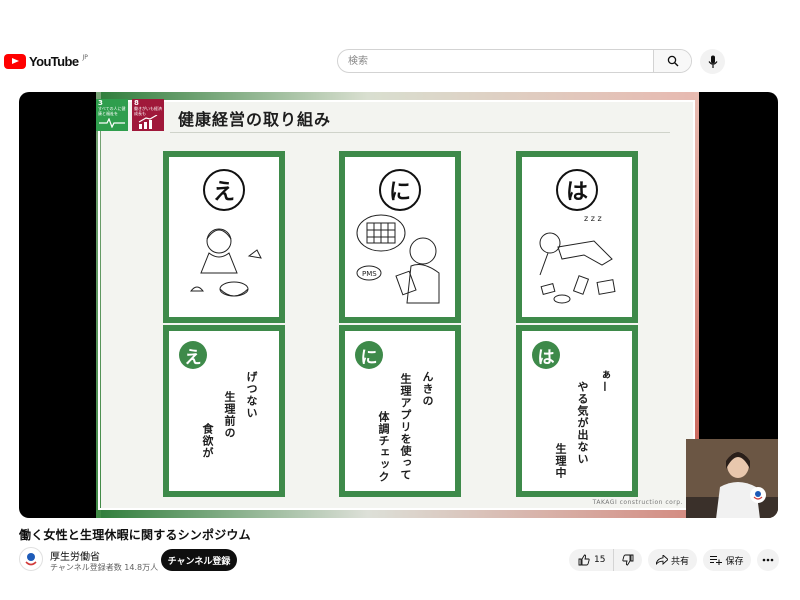 This screenshot has height=600, width=800. Describe the element at coordinates (582, 423) in the screenshot. I see `card-line-2: やる気が出ない` at that location.